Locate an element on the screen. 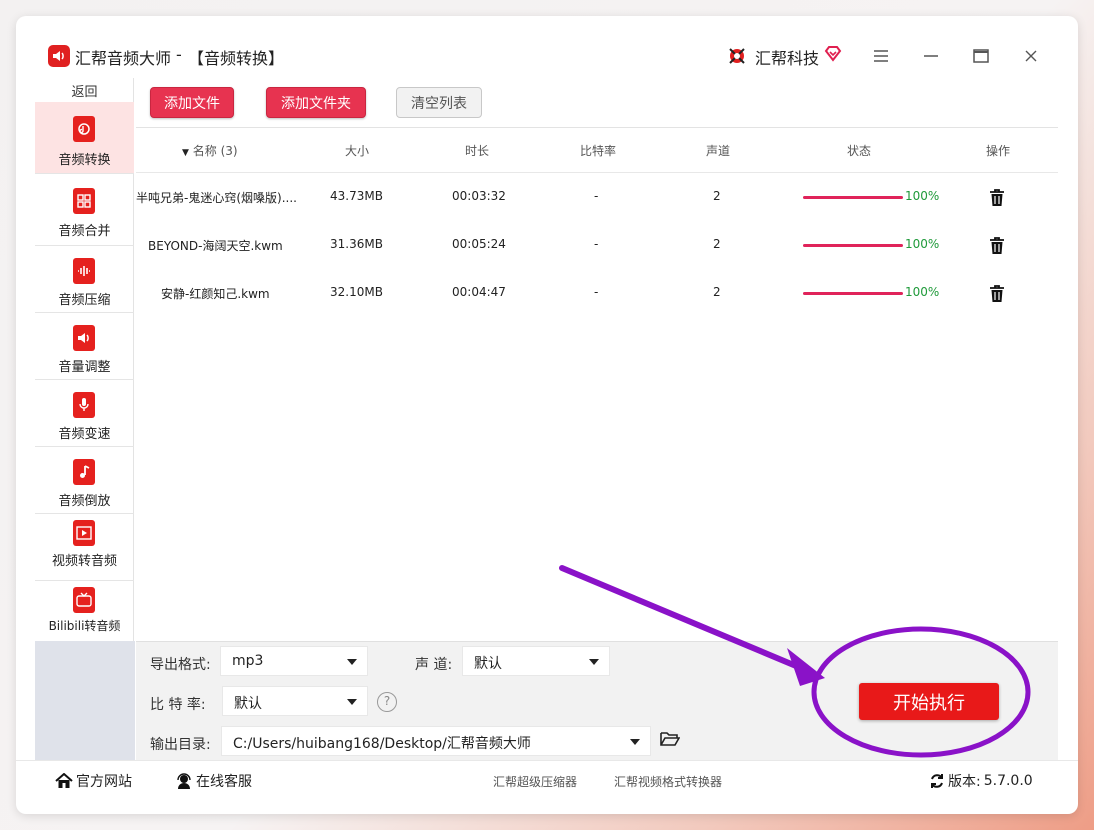 This screenshot has width=1094, height=830. start-button: 开始执行 is located at coordinates (929, 701).